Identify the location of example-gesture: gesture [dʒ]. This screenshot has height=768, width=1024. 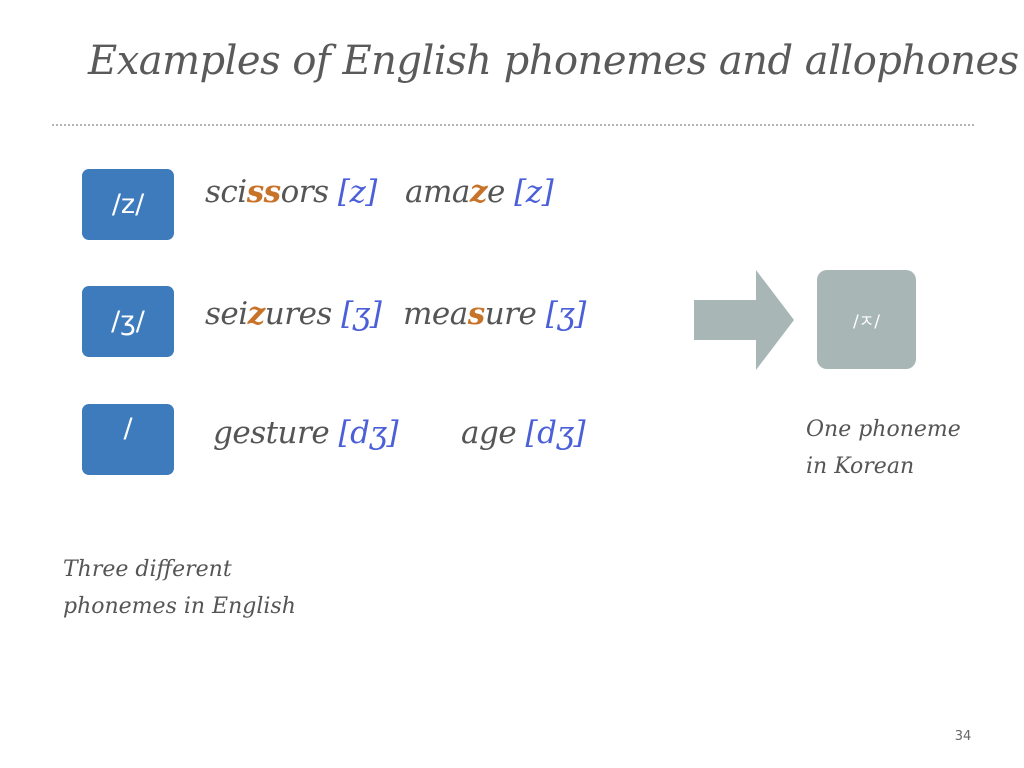
(306, 433).